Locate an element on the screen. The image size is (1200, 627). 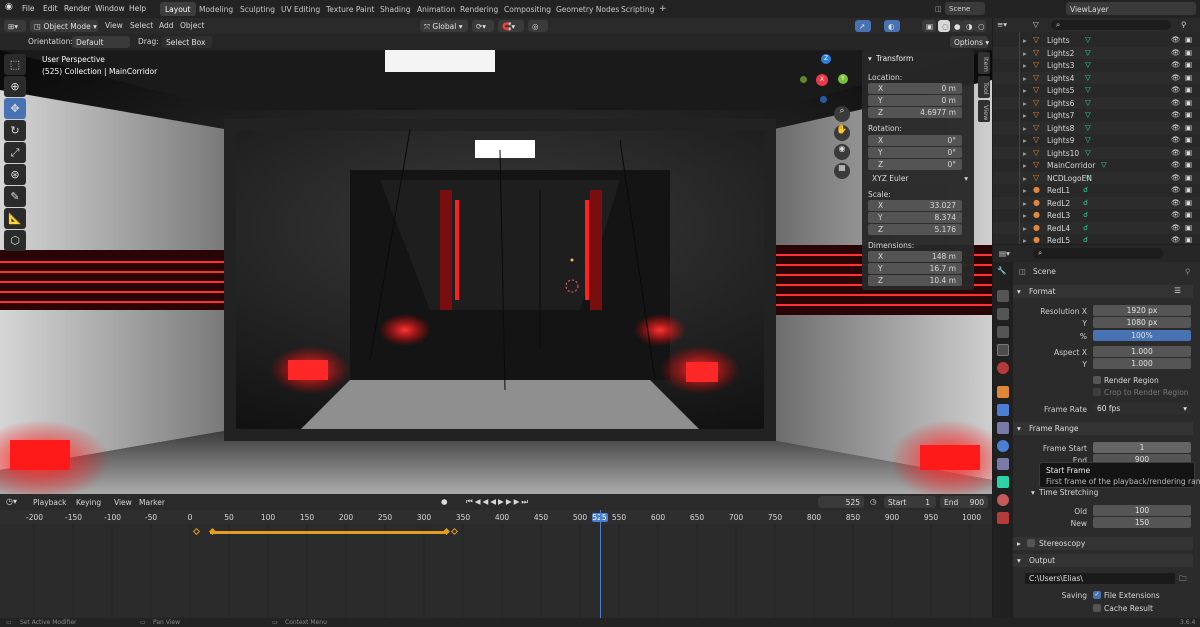
outliner-row: ▸ ▽ Lights5 ▽ 👁 ▣ is located at coordinates (1096, 90).